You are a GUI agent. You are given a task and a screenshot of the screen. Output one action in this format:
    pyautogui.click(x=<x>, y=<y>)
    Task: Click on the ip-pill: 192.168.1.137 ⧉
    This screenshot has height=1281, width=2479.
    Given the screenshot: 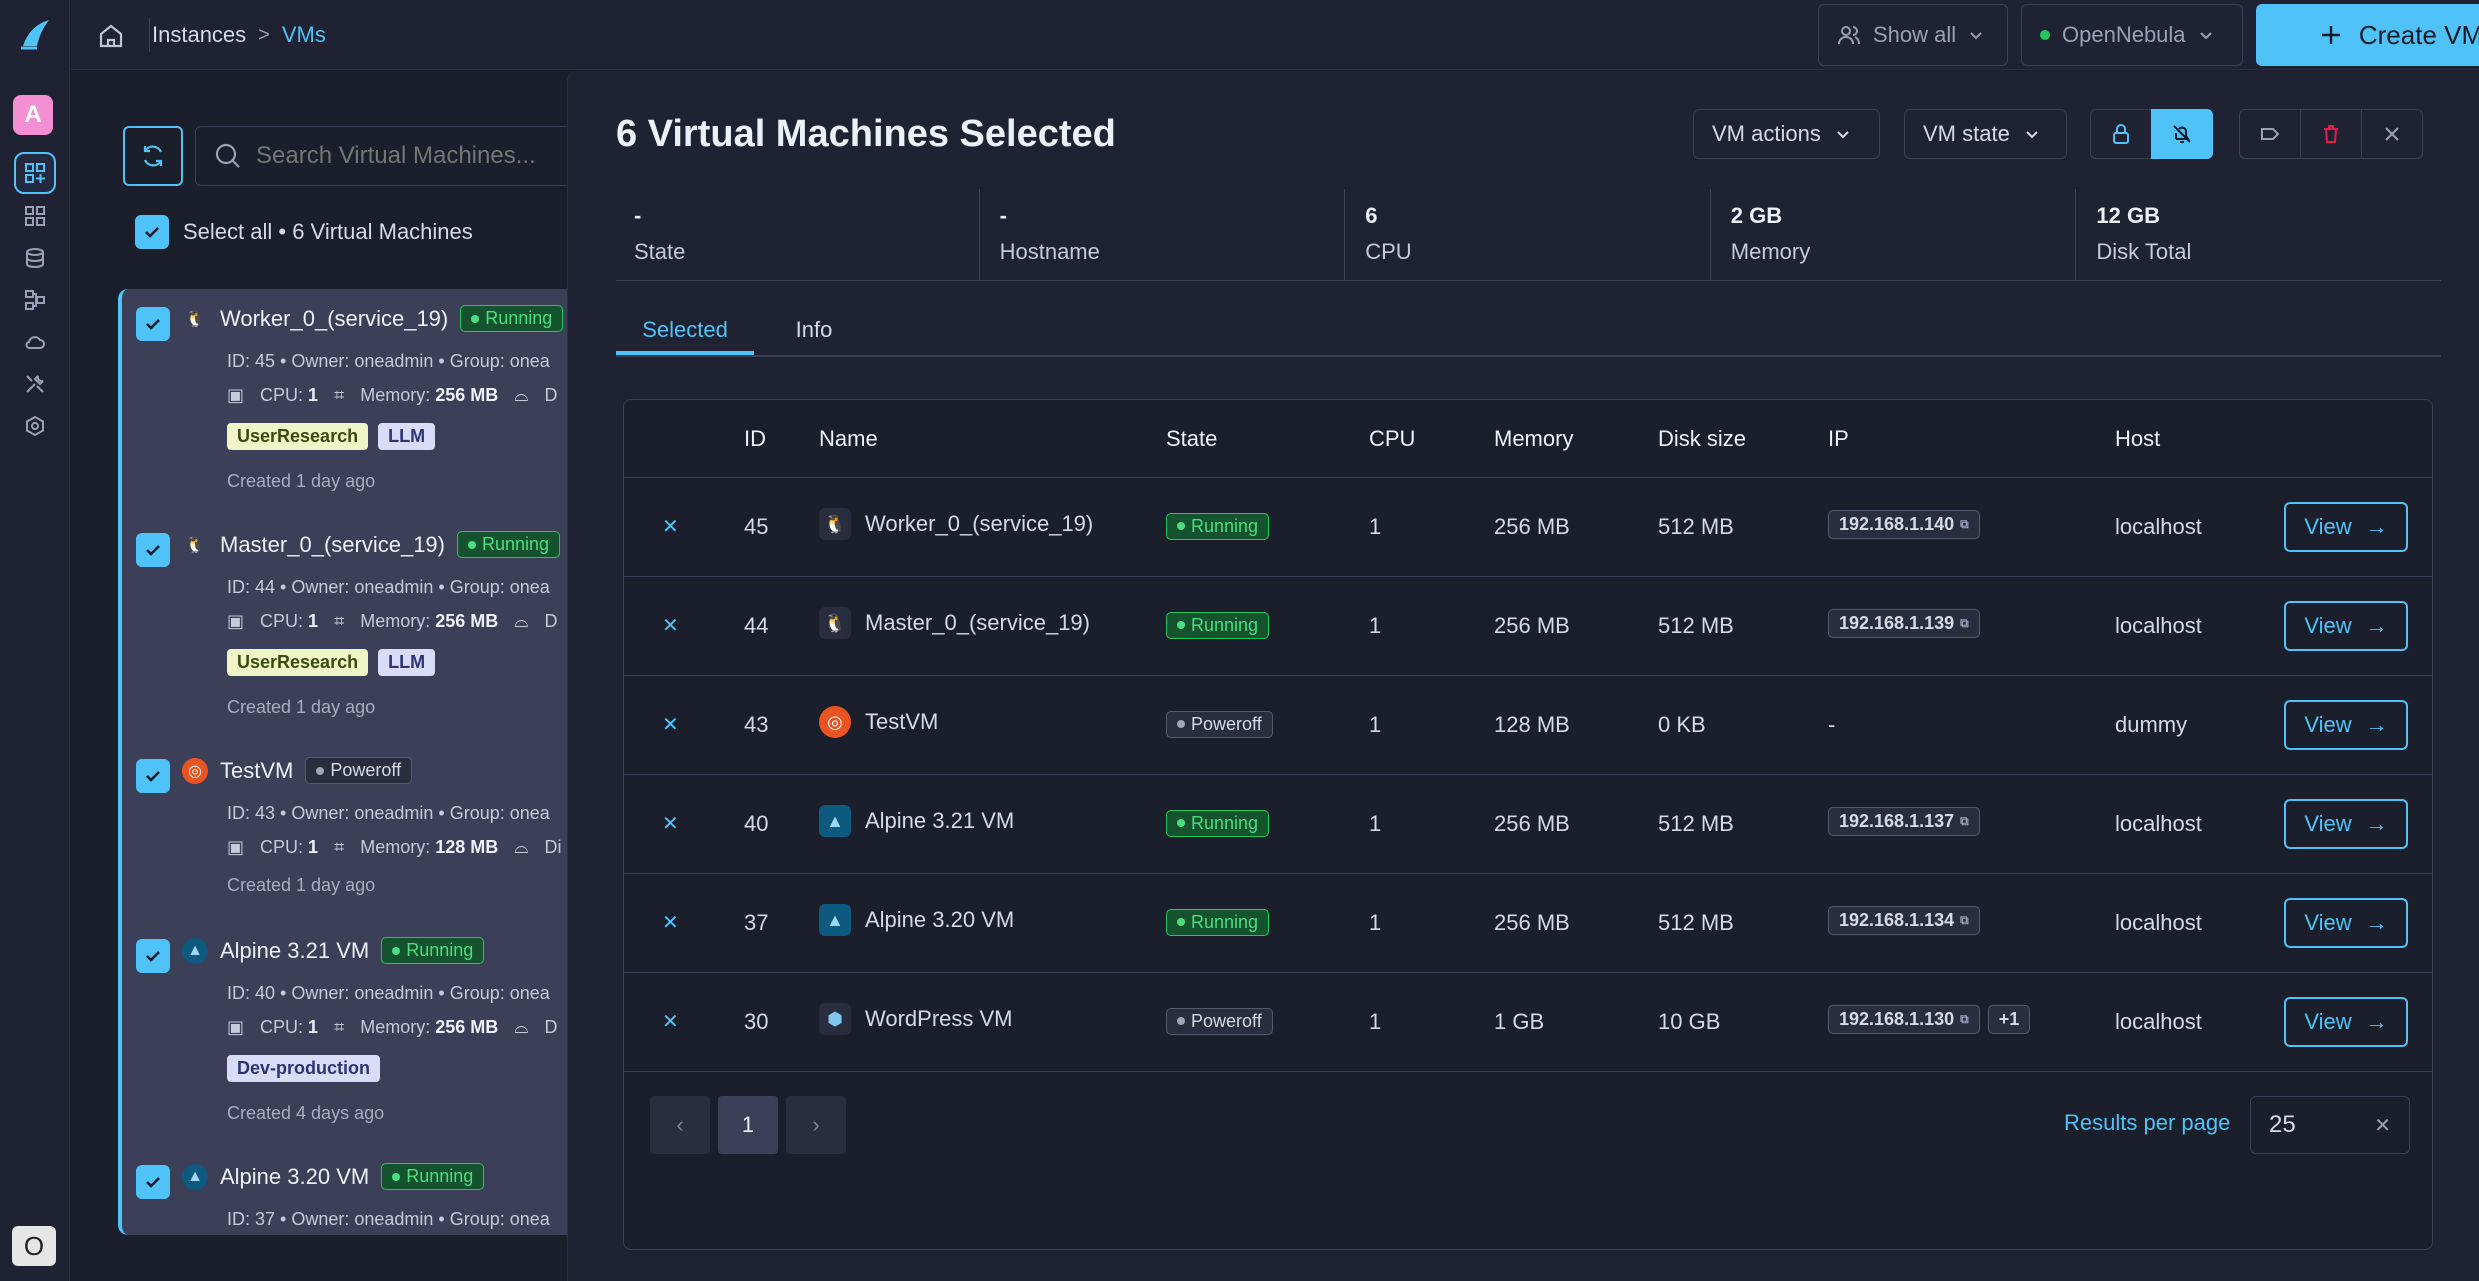 What is the action you would take?
    pyautogui.click(x=1904, y=821)
    